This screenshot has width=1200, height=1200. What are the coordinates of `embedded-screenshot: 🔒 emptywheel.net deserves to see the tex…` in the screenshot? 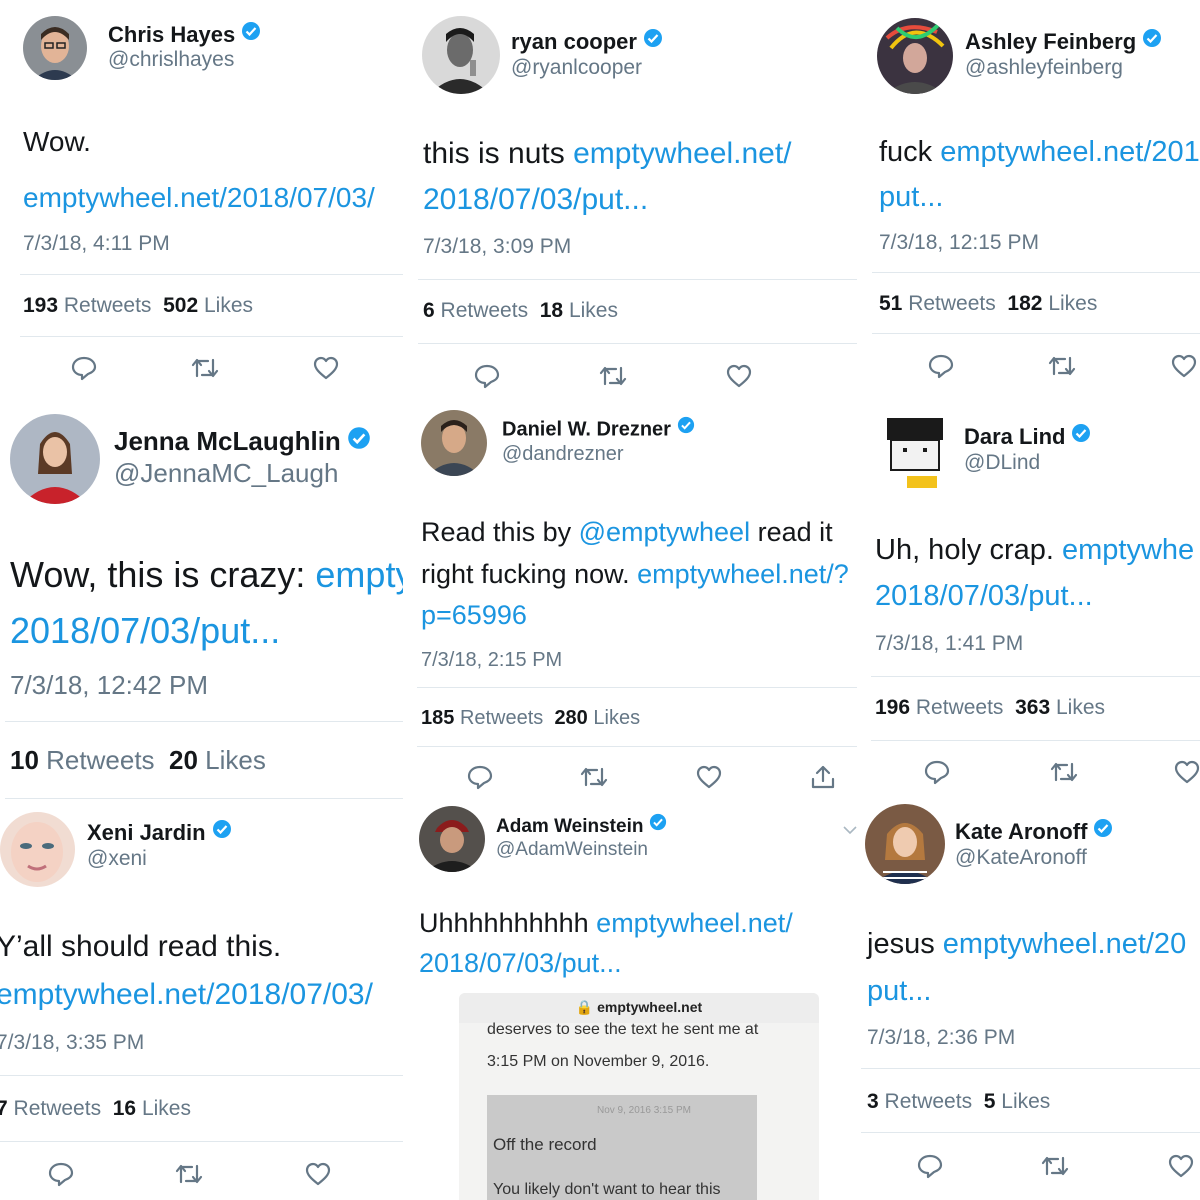 It's located at (639, 1096).